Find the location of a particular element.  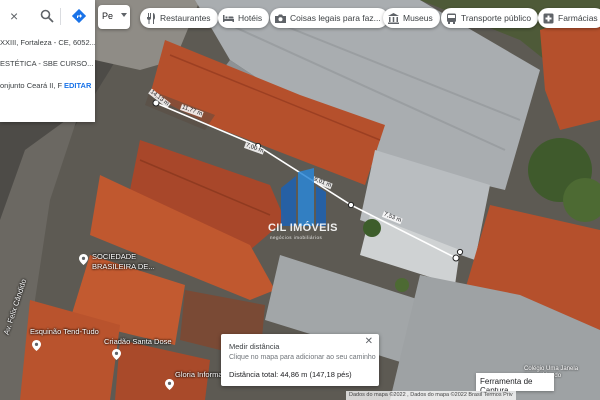

chip-label: Transporte público is located at coordinates (496, 18).